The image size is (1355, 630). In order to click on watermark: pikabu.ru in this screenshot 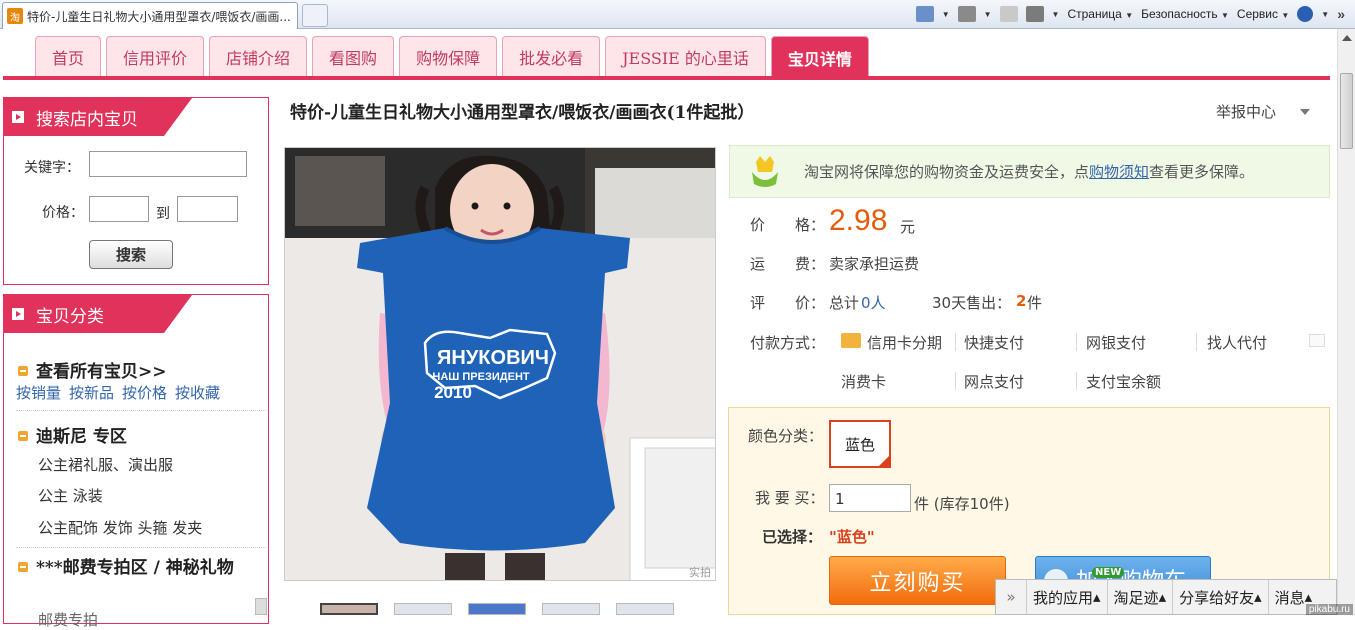, I will do `click(1329, 609)`.